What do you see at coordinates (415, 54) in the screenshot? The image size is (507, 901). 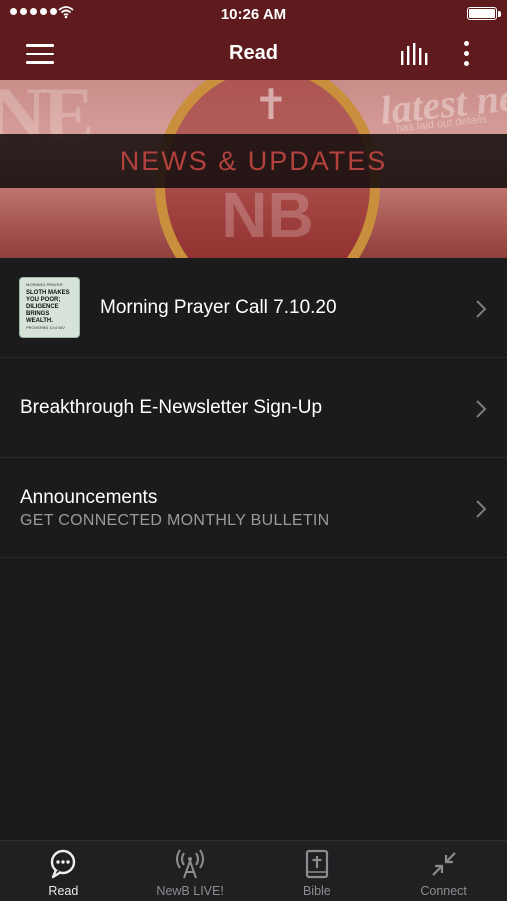 I see `audio-bars-icon` at bounding box center [415, 54].